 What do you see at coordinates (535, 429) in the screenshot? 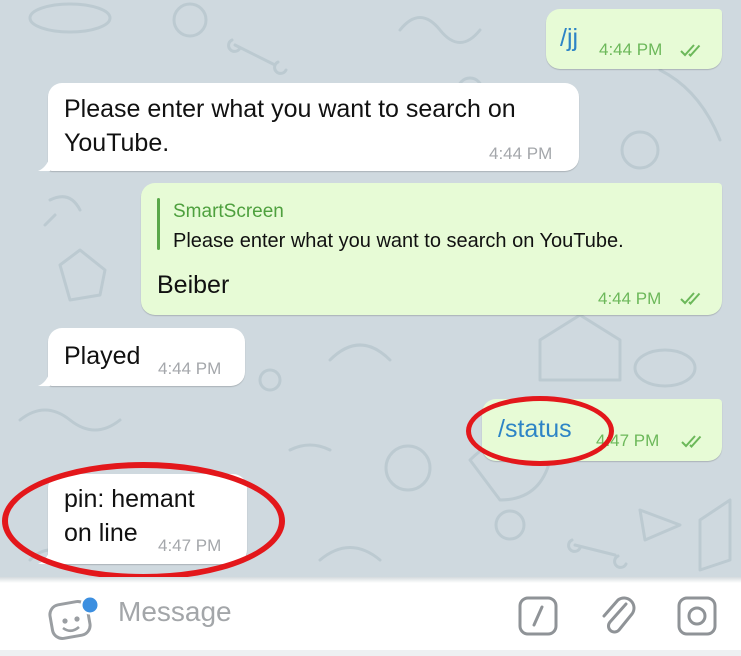
I see `bot-command-link: /status` at bounding box center [535, 429].